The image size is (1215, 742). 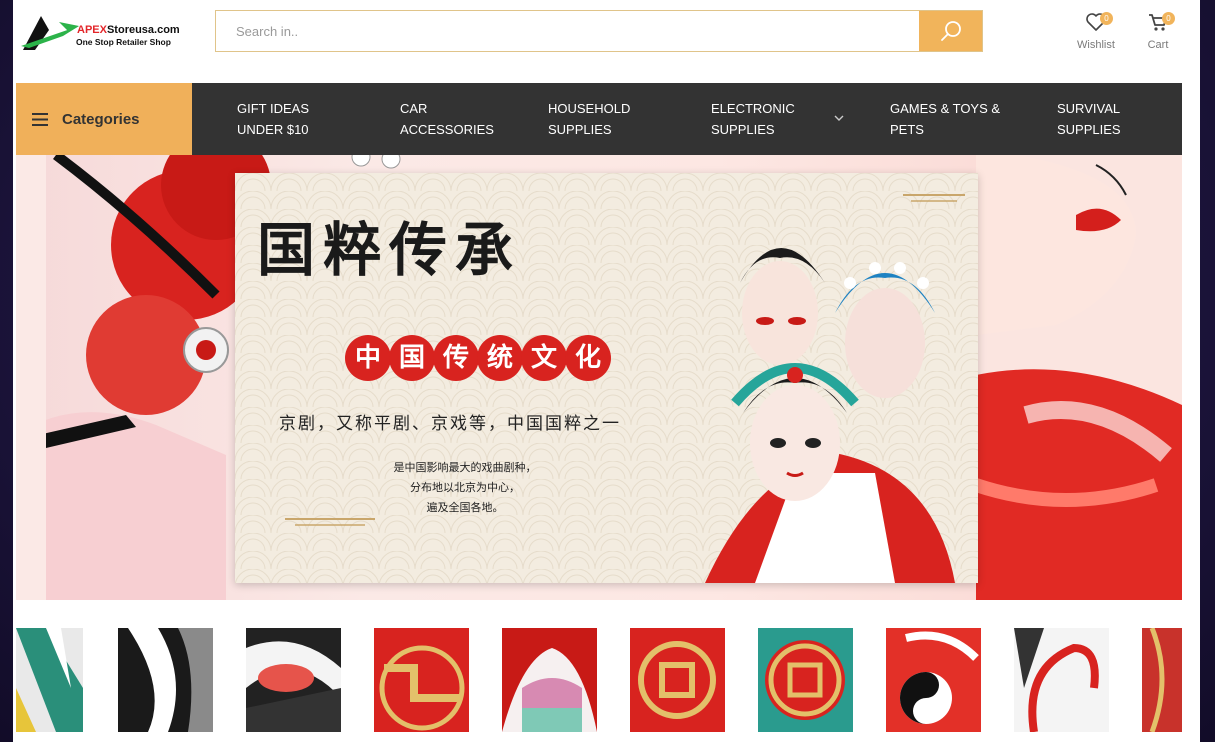 What do you see at coordinates (500, 358) in the screenshot?
I see `subtitle-char: 统` at bounding box center [500, 358].